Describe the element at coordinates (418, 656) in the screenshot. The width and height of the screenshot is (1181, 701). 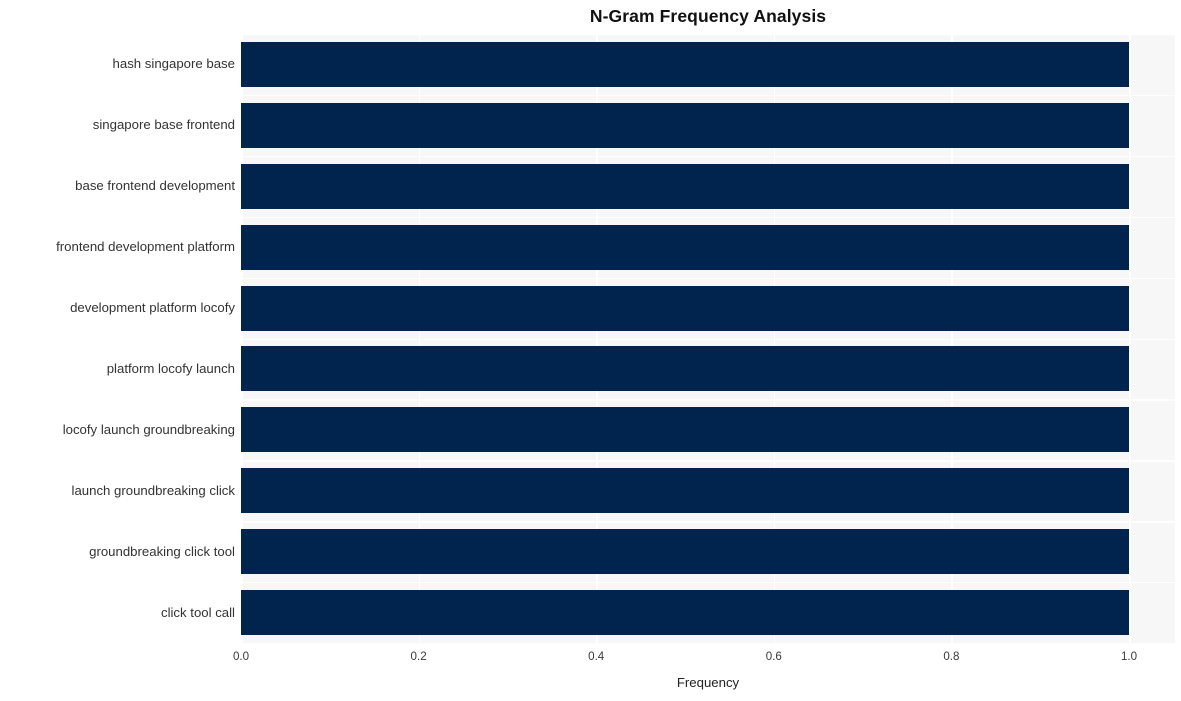
I see `x-axis-tick-label: 0.2` at that location.